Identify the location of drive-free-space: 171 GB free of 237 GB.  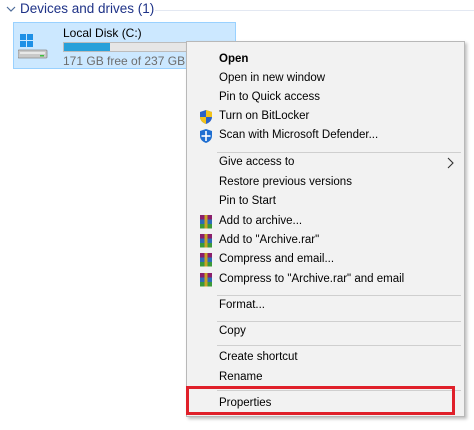
(124, 61).